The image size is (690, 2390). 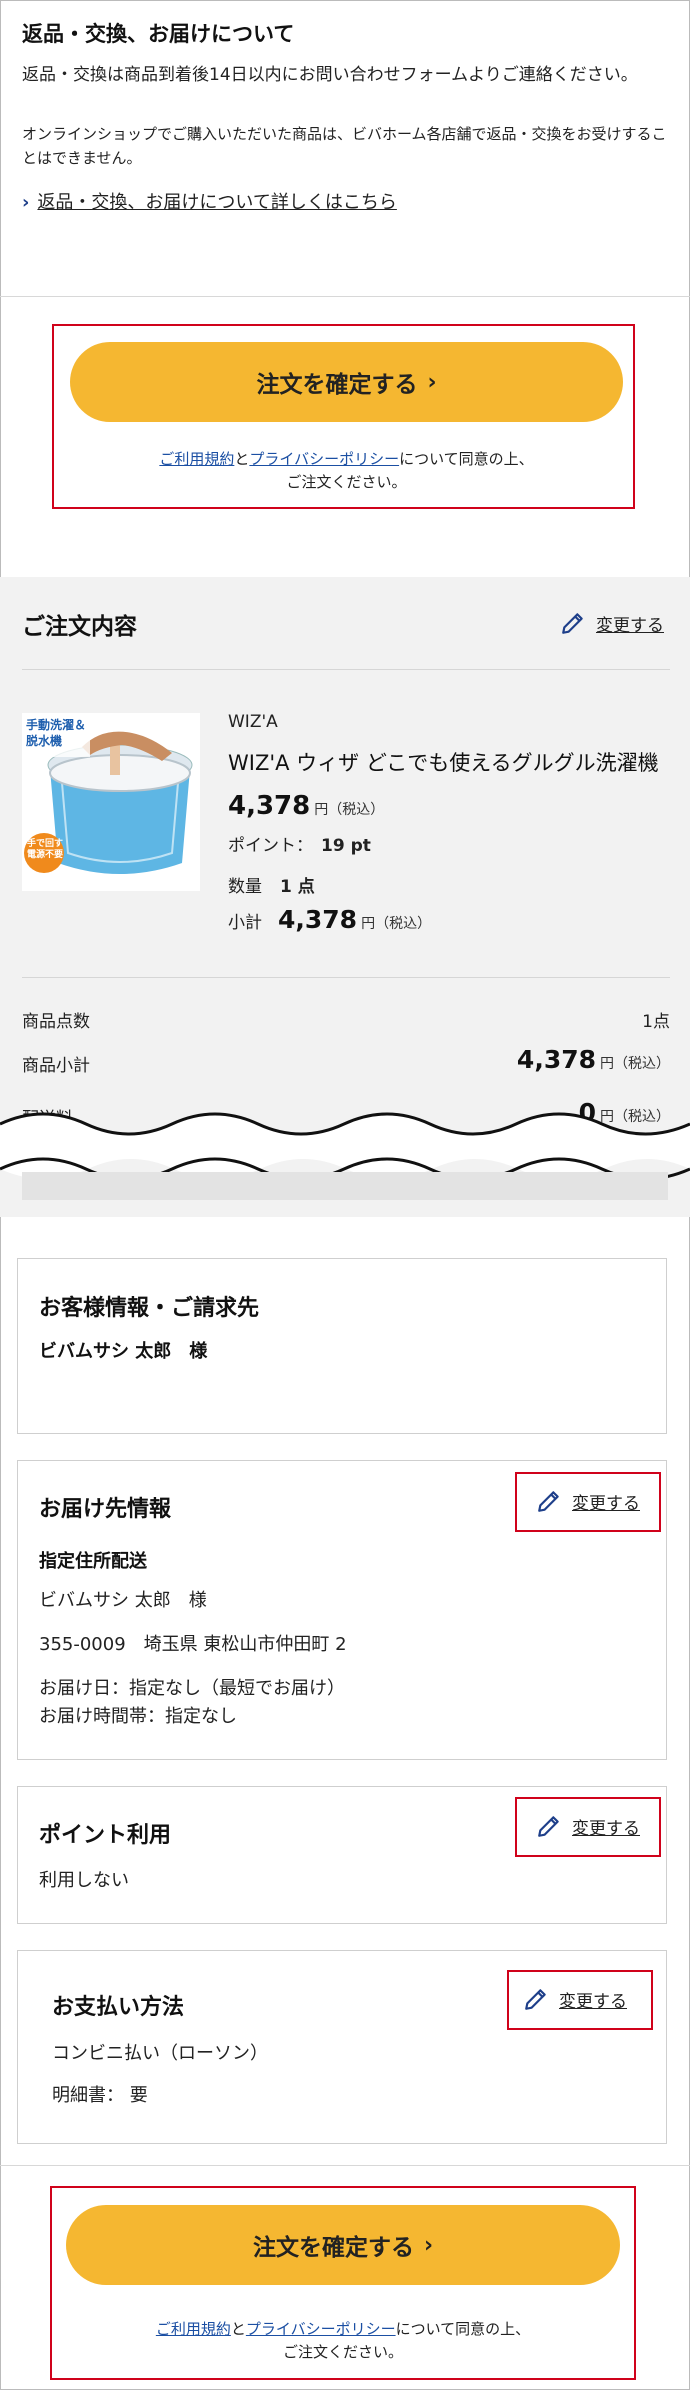 What do you see at coordinates (271, 884) in the screenshot?
I see `product-quantity: 数量 1 点` at bounding box center [271, 884].